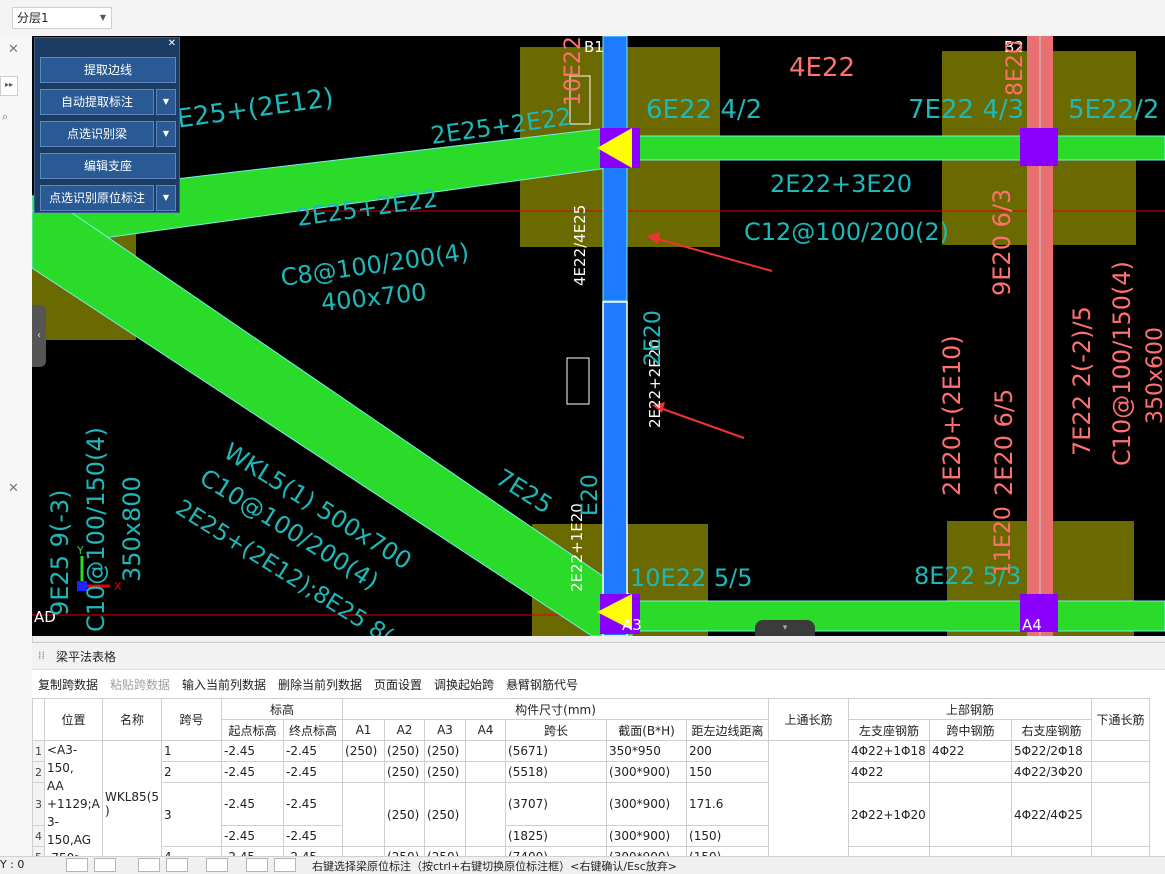  I want to click on lineweight-toggle, so click(257, 865).